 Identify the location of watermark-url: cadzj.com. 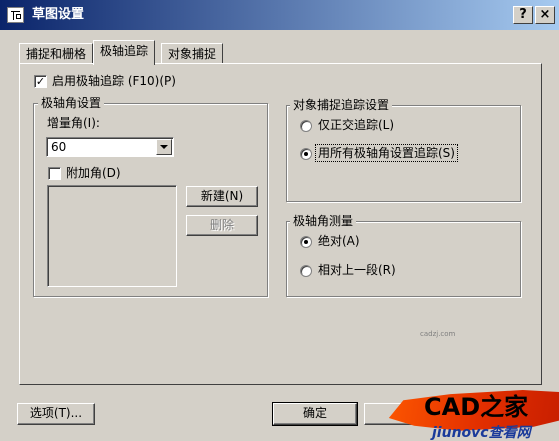
(438, 334).